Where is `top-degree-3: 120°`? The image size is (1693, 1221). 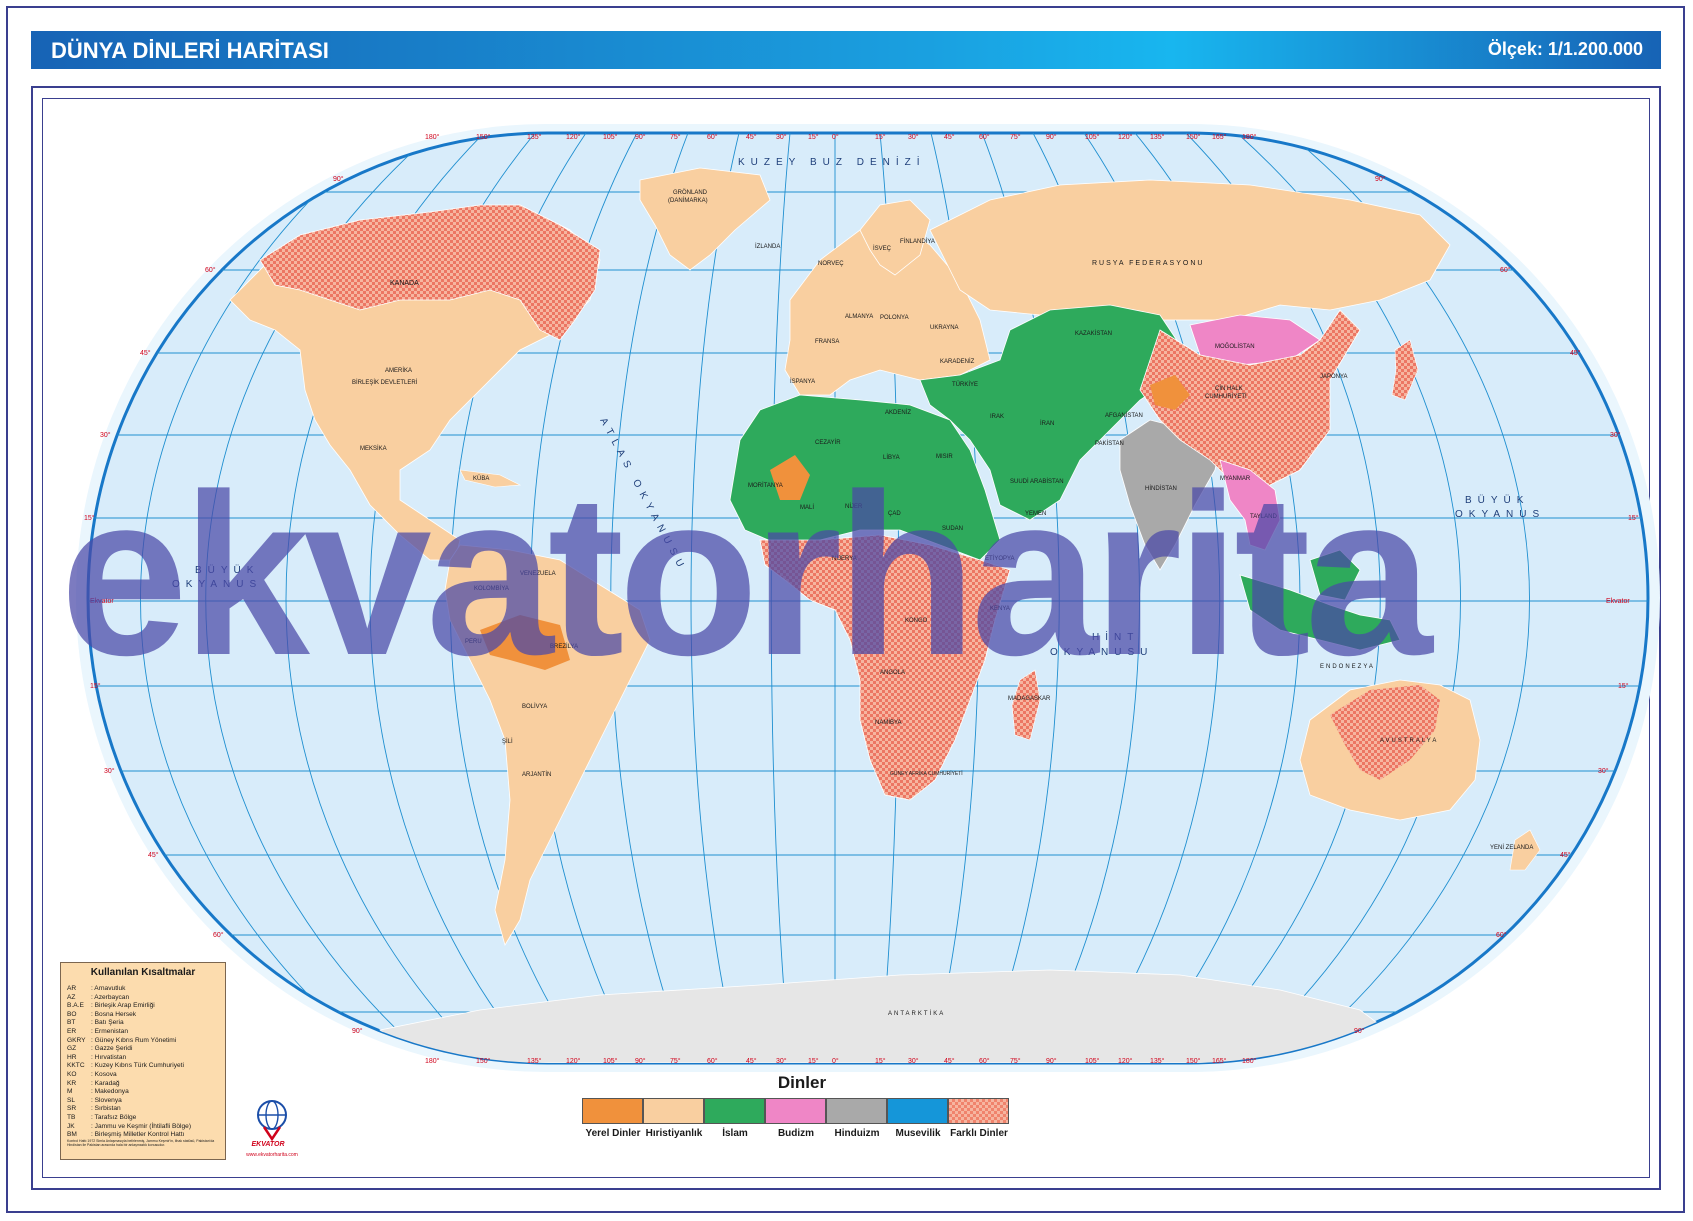 top-degree-3: 120° is located at coordinates (573, 137).